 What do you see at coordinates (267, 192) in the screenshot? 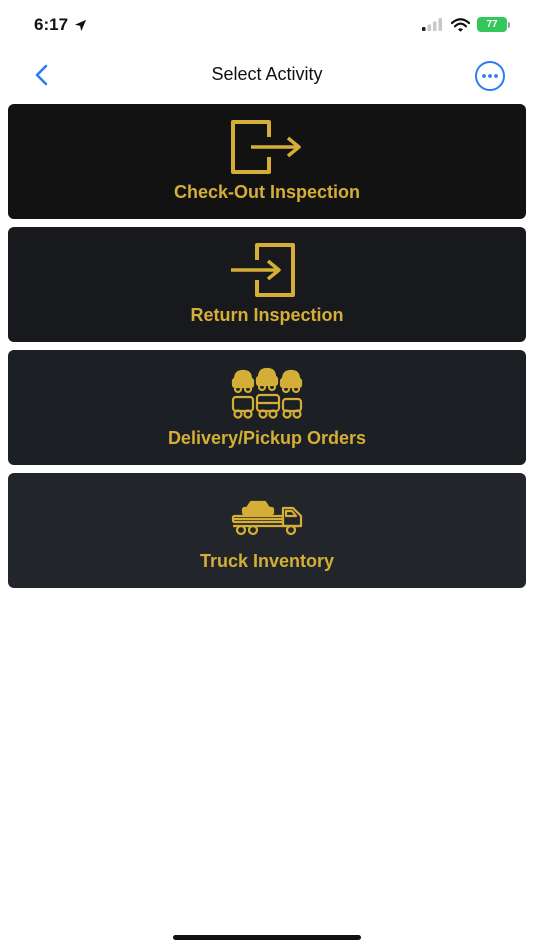
I see `activity-label: Check-Out Inspection` at bounding box center [267, 192].